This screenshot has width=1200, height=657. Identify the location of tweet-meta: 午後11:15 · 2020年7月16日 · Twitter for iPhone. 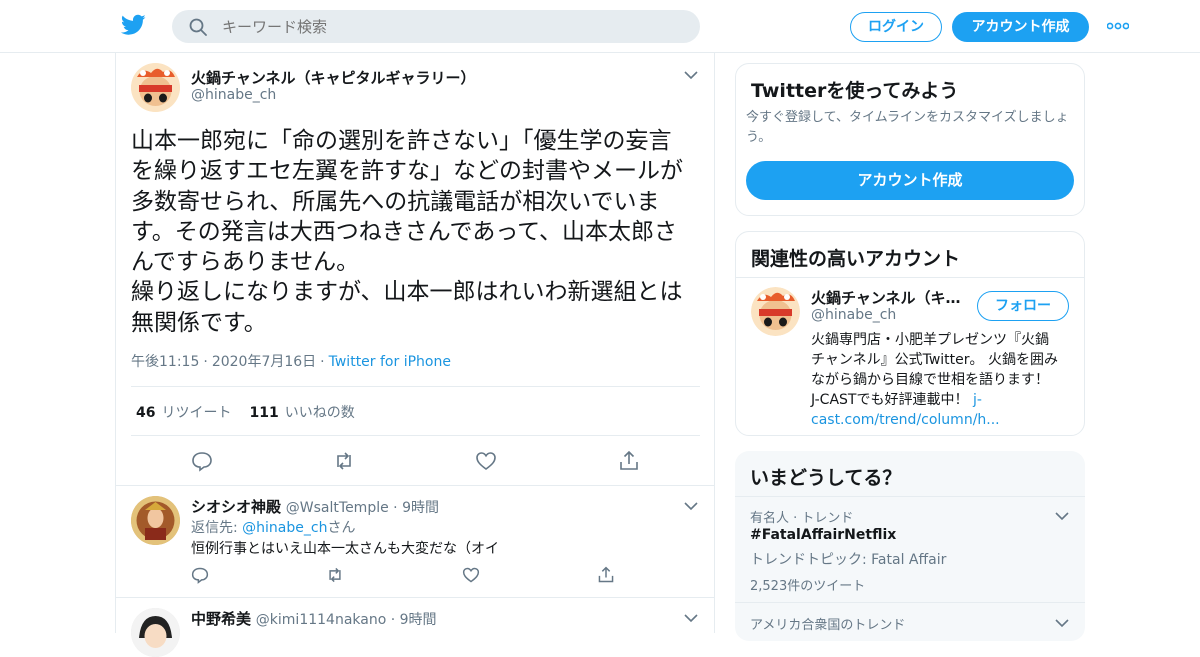
(291, 362).